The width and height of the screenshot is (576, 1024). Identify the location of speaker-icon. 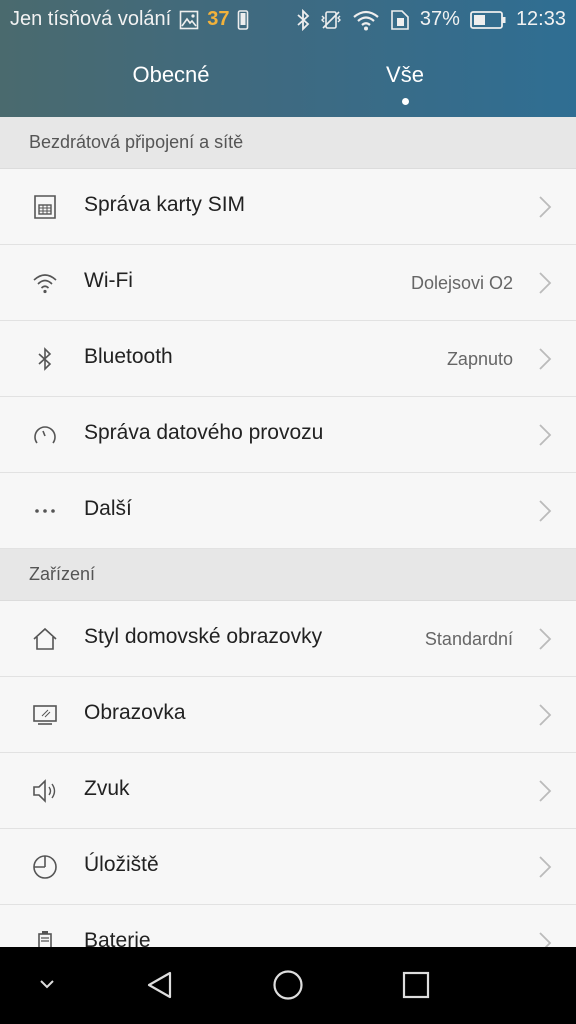
(45, 791).